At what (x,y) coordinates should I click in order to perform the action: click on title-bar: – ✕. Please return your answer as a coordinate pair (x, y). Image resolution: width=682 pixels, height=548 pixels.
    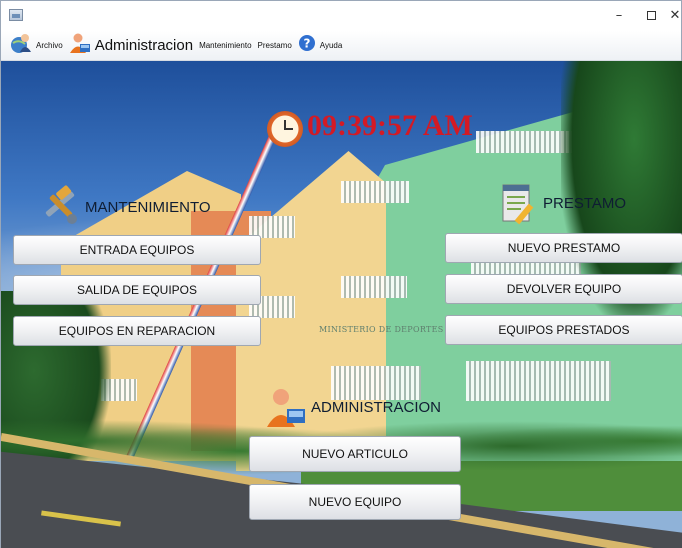
    Looking at the image, I should click on (341, 16).